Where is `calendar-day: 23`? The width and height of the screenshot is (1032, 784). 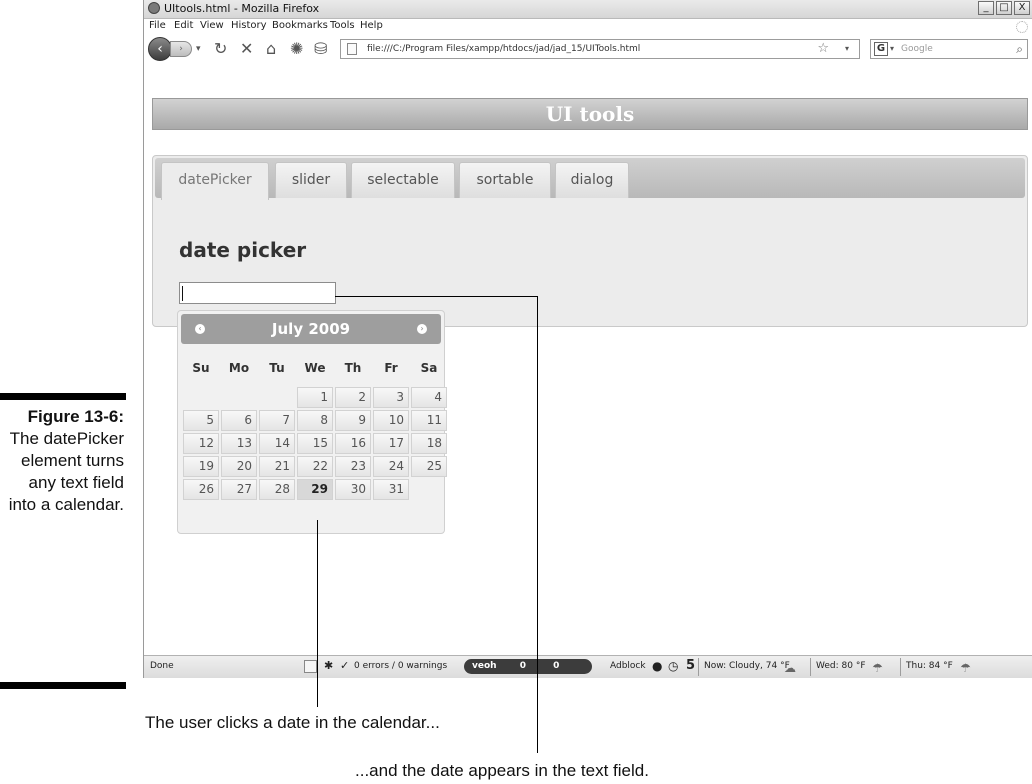 calendar-day: 23 is located at coordinates (353, 466).